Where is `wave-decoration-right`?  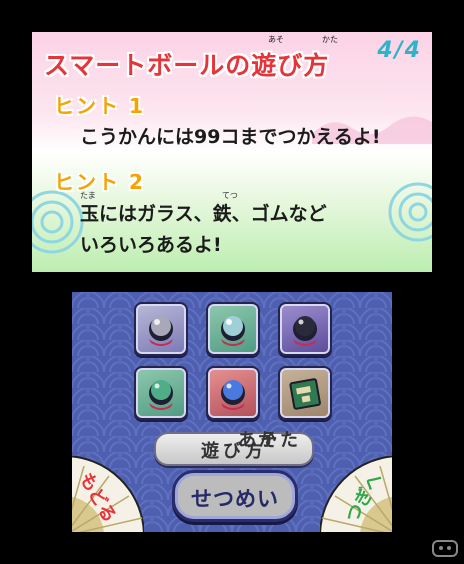
wave-decoration-right is located at coordinates (410, 212).